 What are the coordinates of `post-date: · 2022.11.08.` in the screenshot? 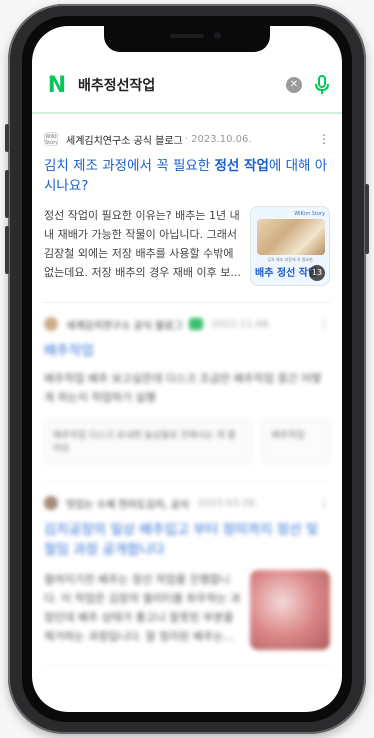 It's located at (238, 324).